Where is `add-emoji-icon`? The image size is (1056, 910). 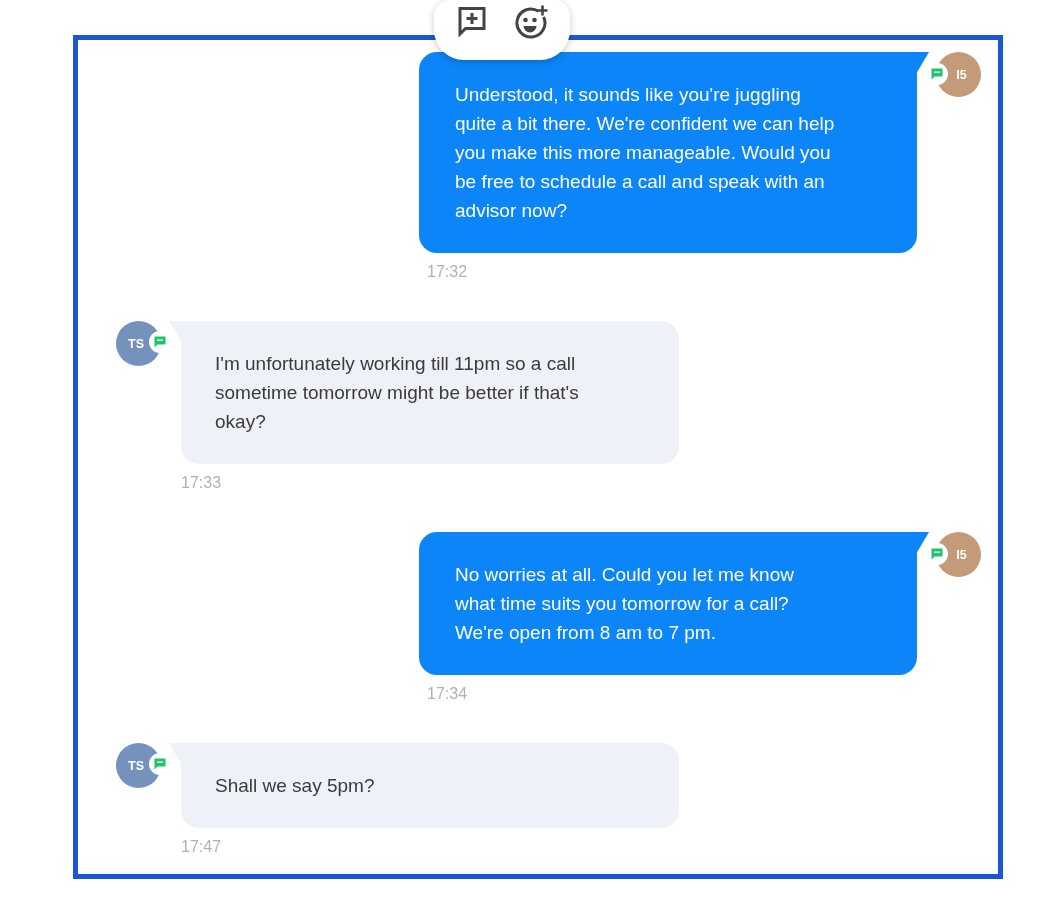 add-emoji-icon is located at coordinates (531, 22).